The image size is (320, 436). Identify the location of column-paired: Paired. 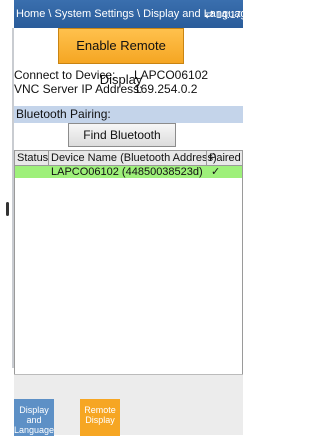
(225, 158).